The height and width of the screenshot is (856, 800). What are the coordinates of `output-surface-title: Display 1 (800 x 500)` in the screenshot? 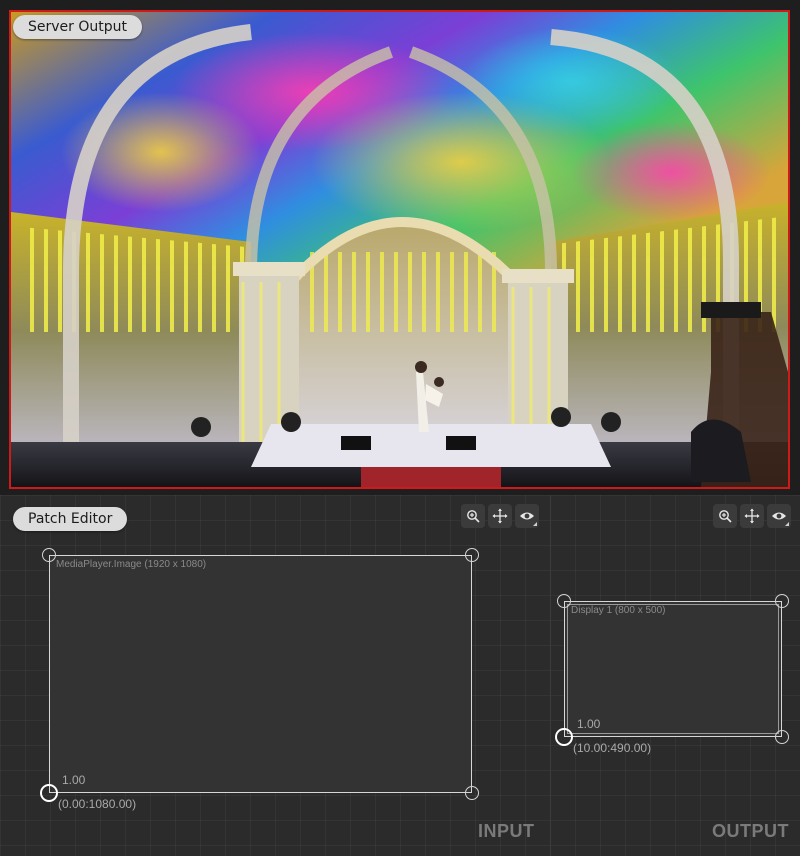 It's located at (618, 610).